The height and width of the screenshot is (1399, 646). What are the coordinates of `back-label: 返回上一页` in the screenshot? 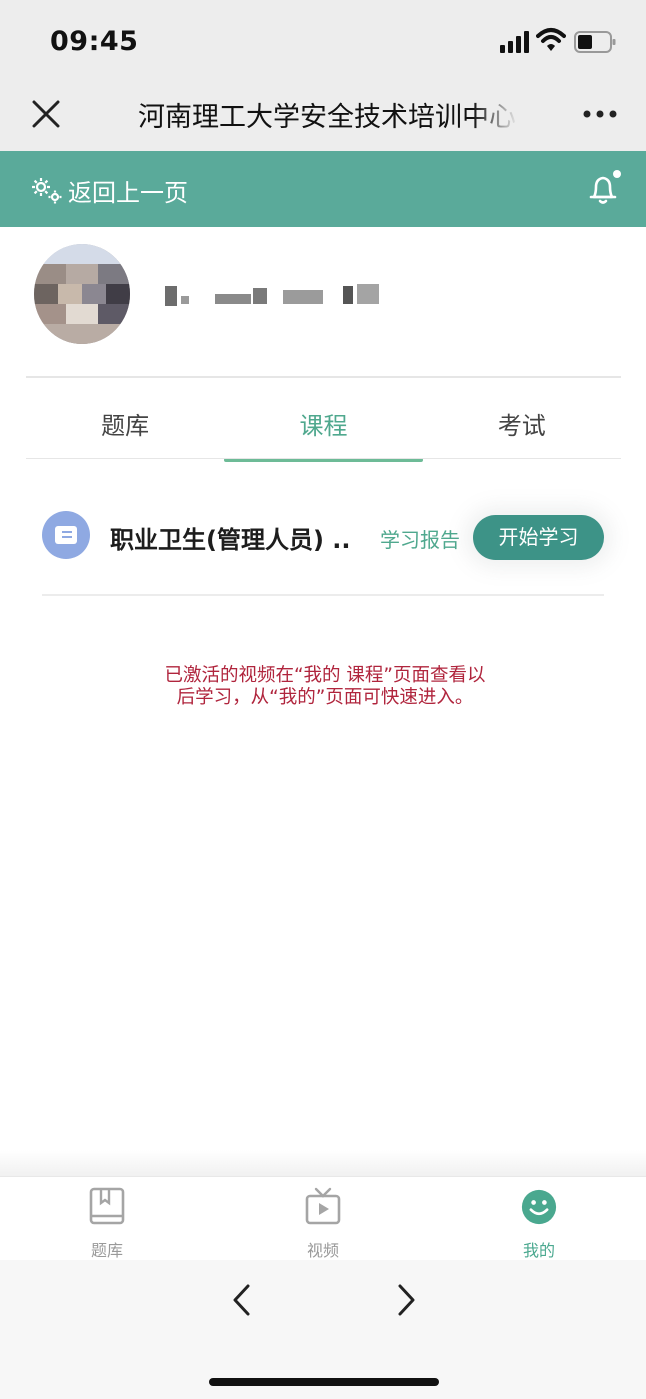 It's located at (128, 193).